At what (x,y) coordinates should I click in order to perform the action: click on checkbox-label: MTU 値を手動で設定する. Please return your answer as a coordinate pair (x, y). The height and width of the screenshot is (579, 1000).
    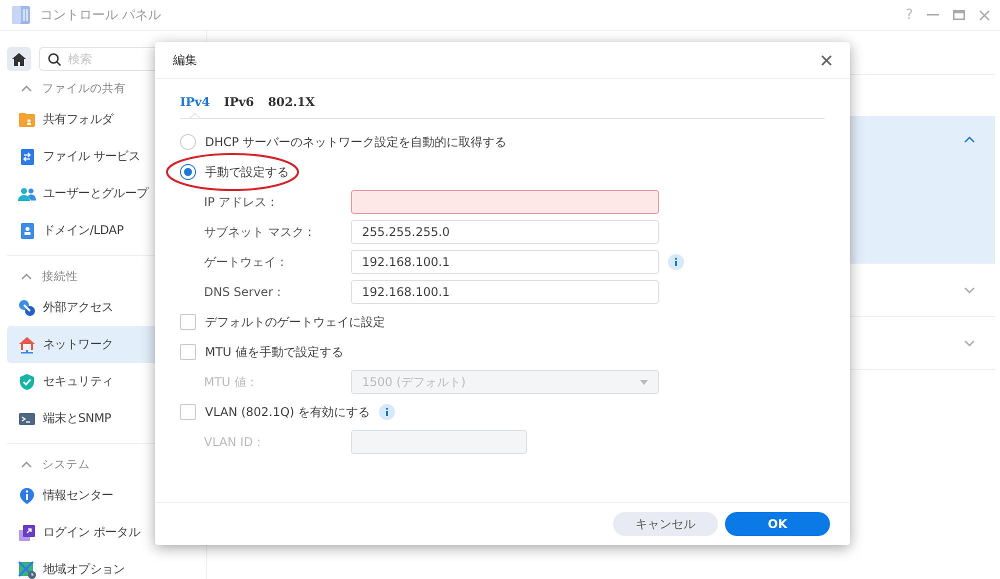
    Looking at the image, I should click on (274, 352).